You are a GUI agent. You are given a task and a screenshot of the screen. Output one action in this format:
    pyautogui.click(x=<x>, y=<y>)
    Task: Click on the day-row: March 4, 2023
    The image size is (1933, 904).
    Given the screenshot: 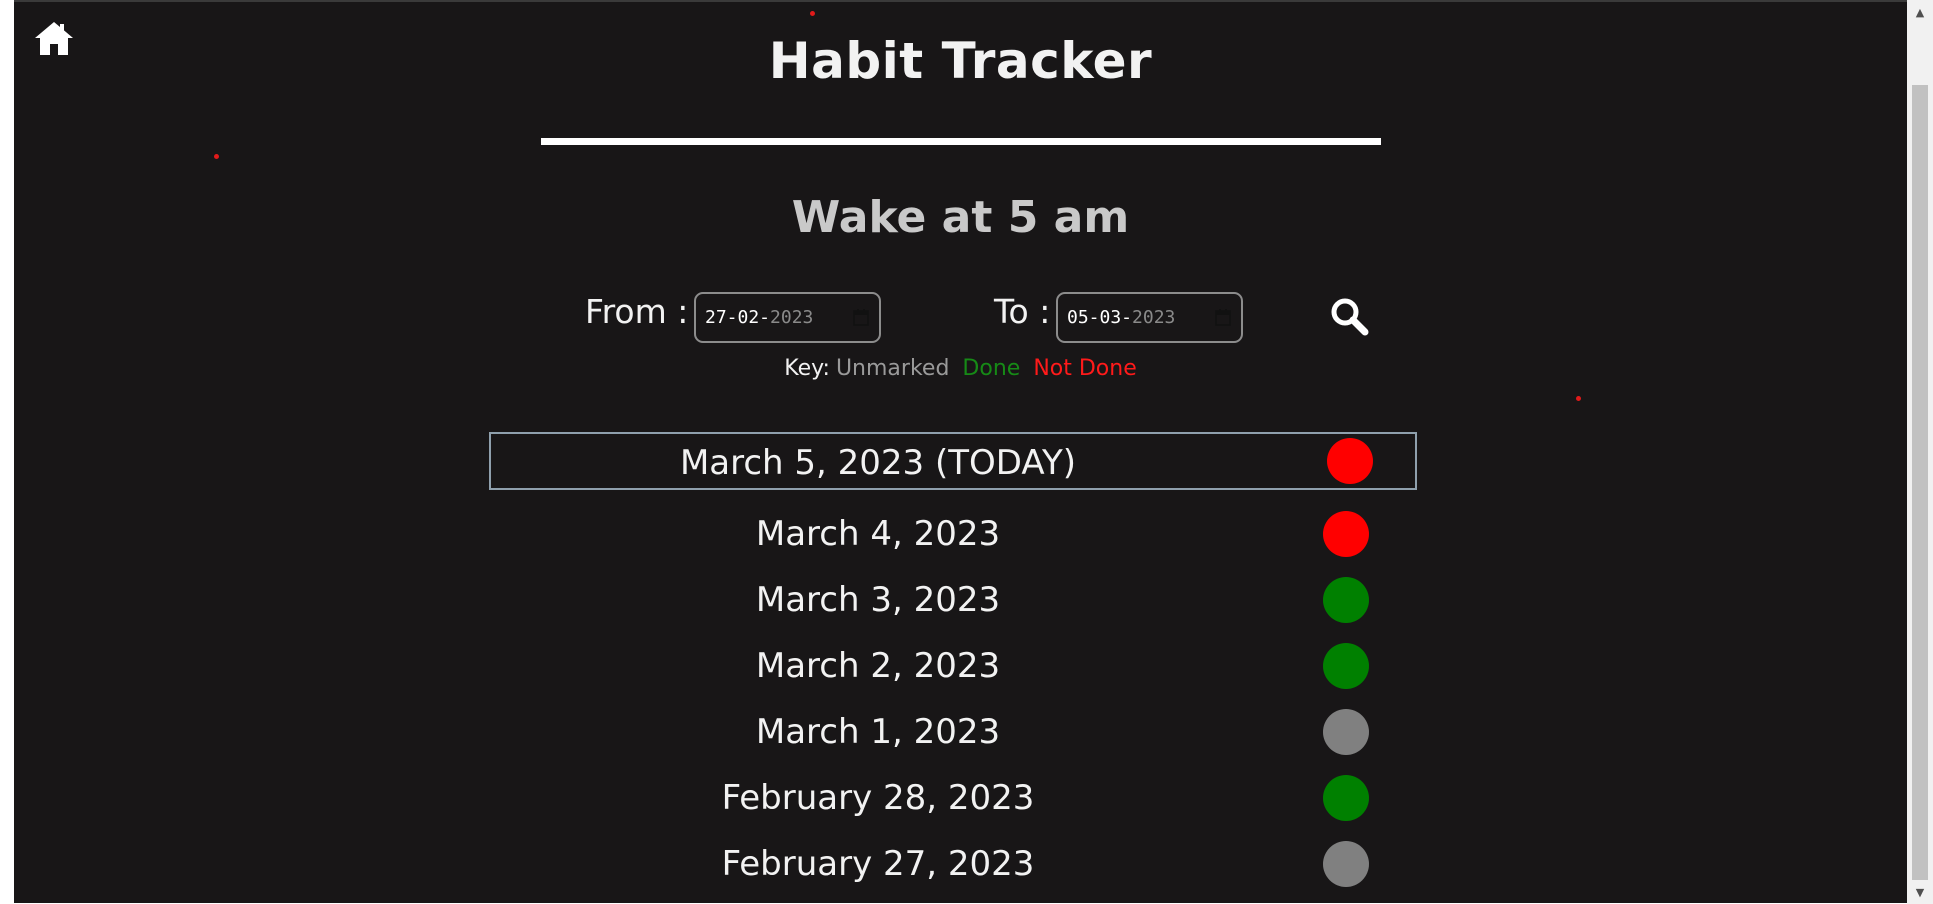 What is the action you would take?
    pyautogui.click(x=953, y=534)
    